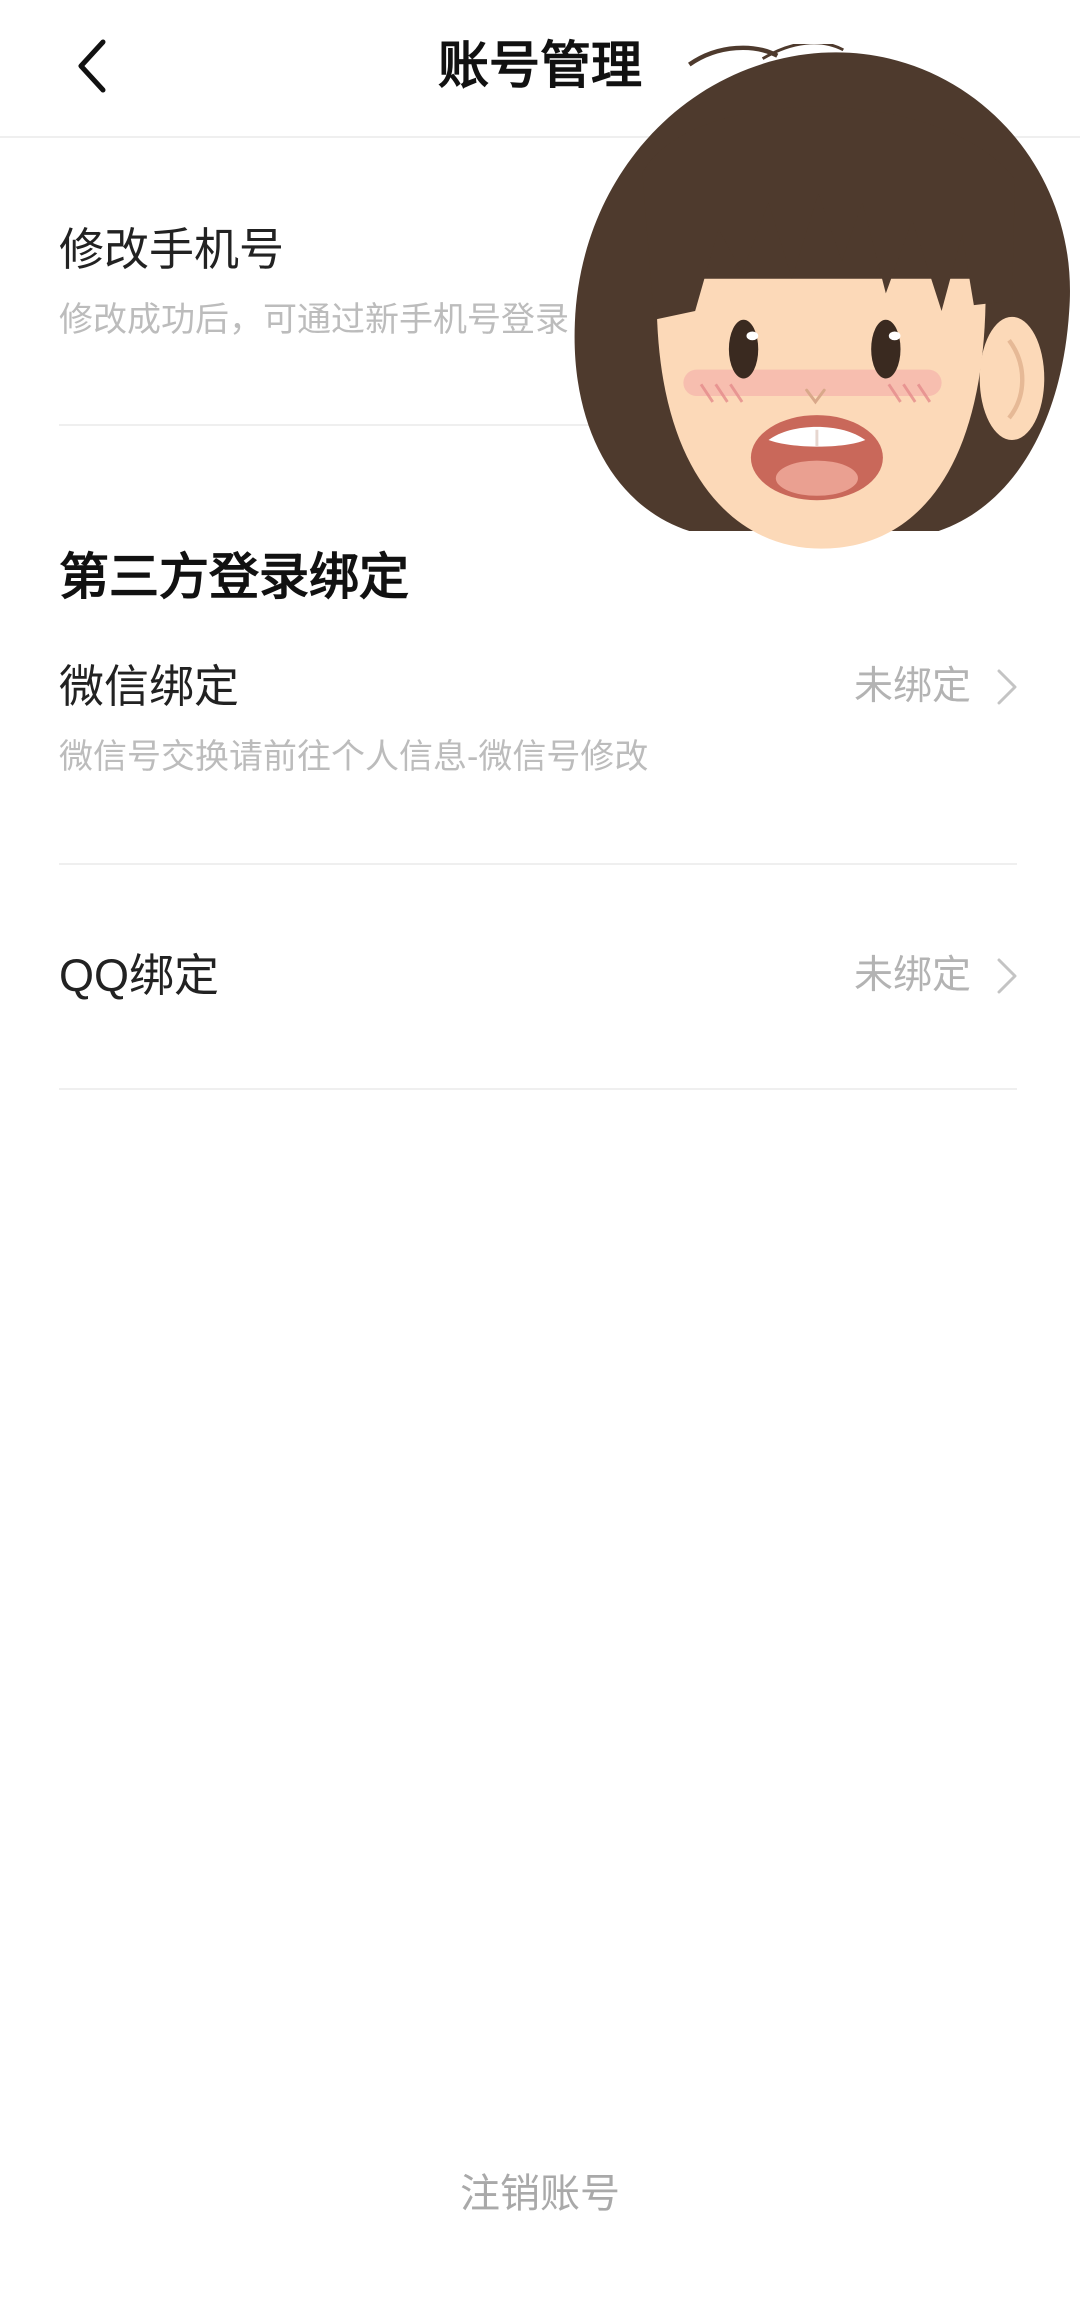 This screenshot has height=2312, width=1080. I want to click on cartoon-girl-face-sticker, so click(822, 296).